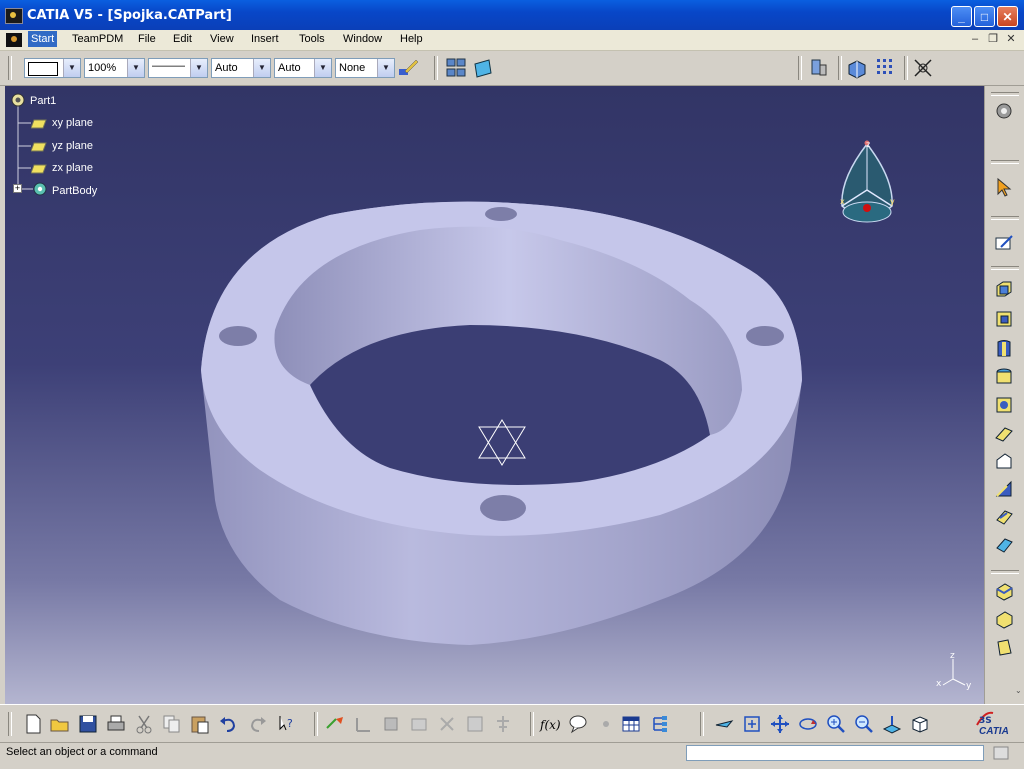 The height and width of the screenshot is (769, 1024). I want to click on menu-window: Window, so click(362, 39).